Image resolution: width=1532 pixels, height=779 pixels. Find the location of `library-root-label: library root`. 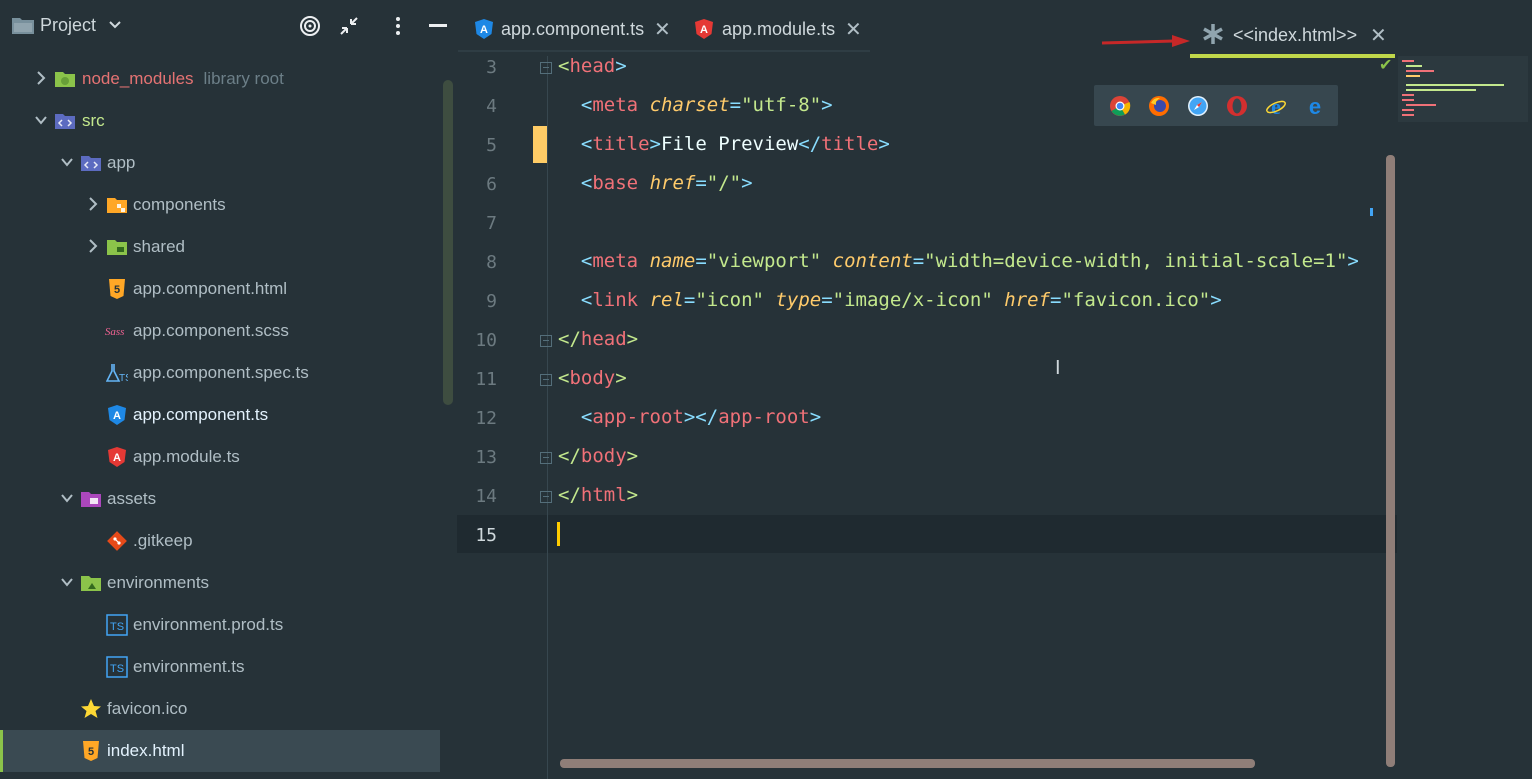

library-root-label: library root is located at coordinates (243, 78).